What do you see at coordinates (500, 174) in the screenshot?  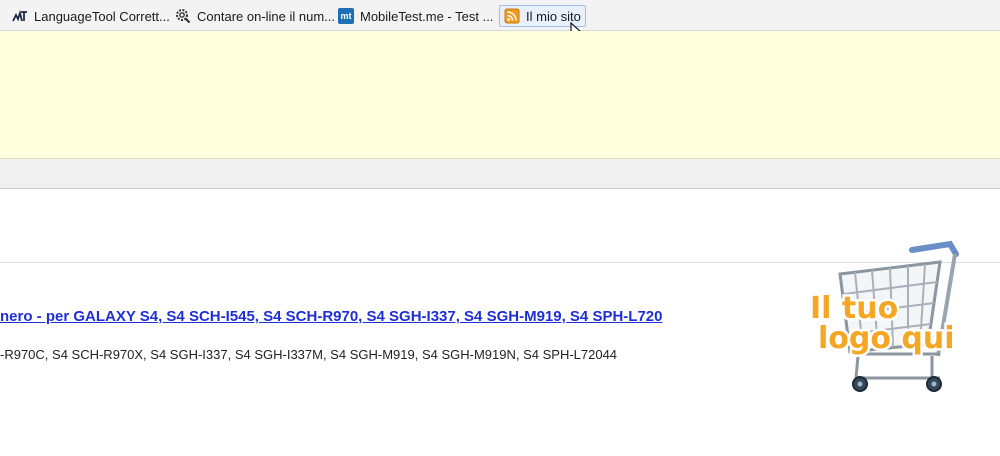 I see `toolbar-band` at bounding box center [500, 174].